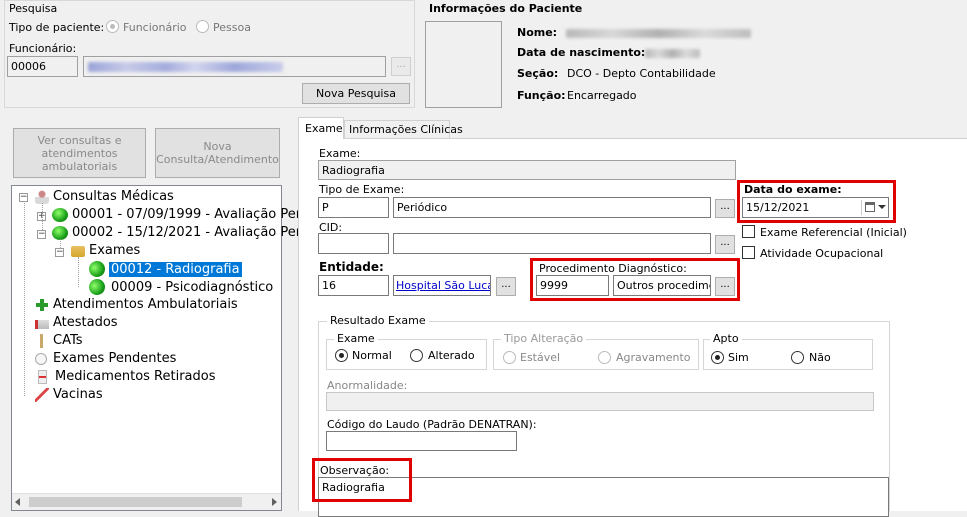 This screenshot has height=517, width=967. I want to click on tipo-alteracao-title: Tipo Alteração, so click(544, 338).